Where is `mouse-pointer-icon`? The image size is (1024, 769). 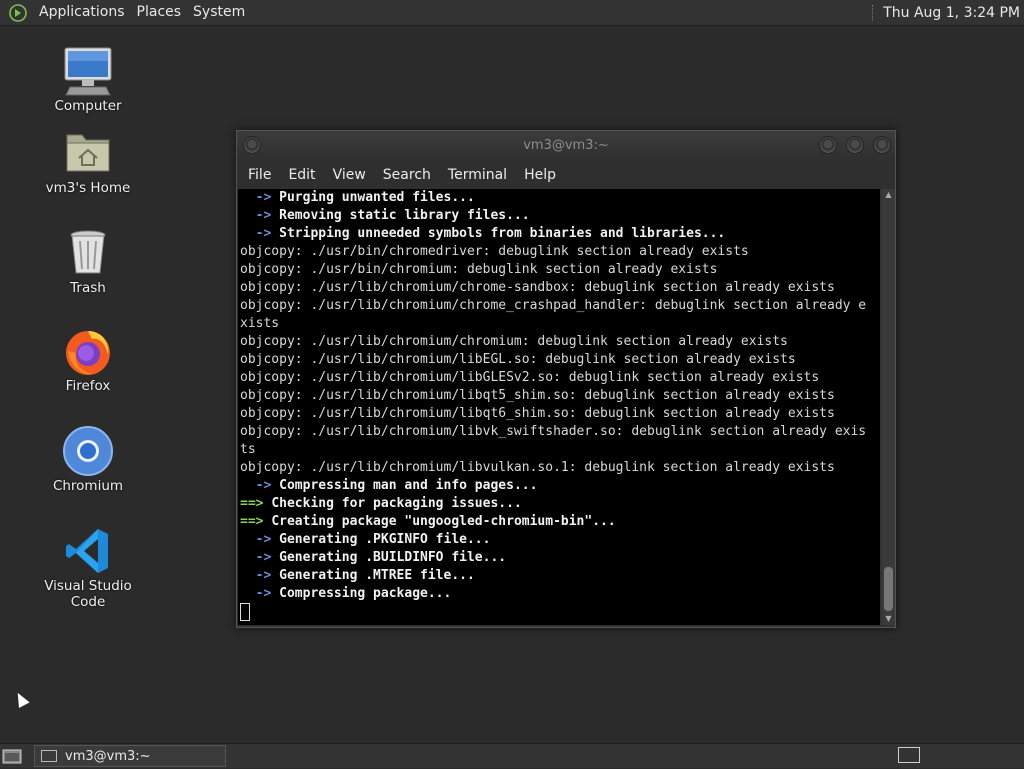 mouse-pointer-icon is located at coordinates (21, 699).